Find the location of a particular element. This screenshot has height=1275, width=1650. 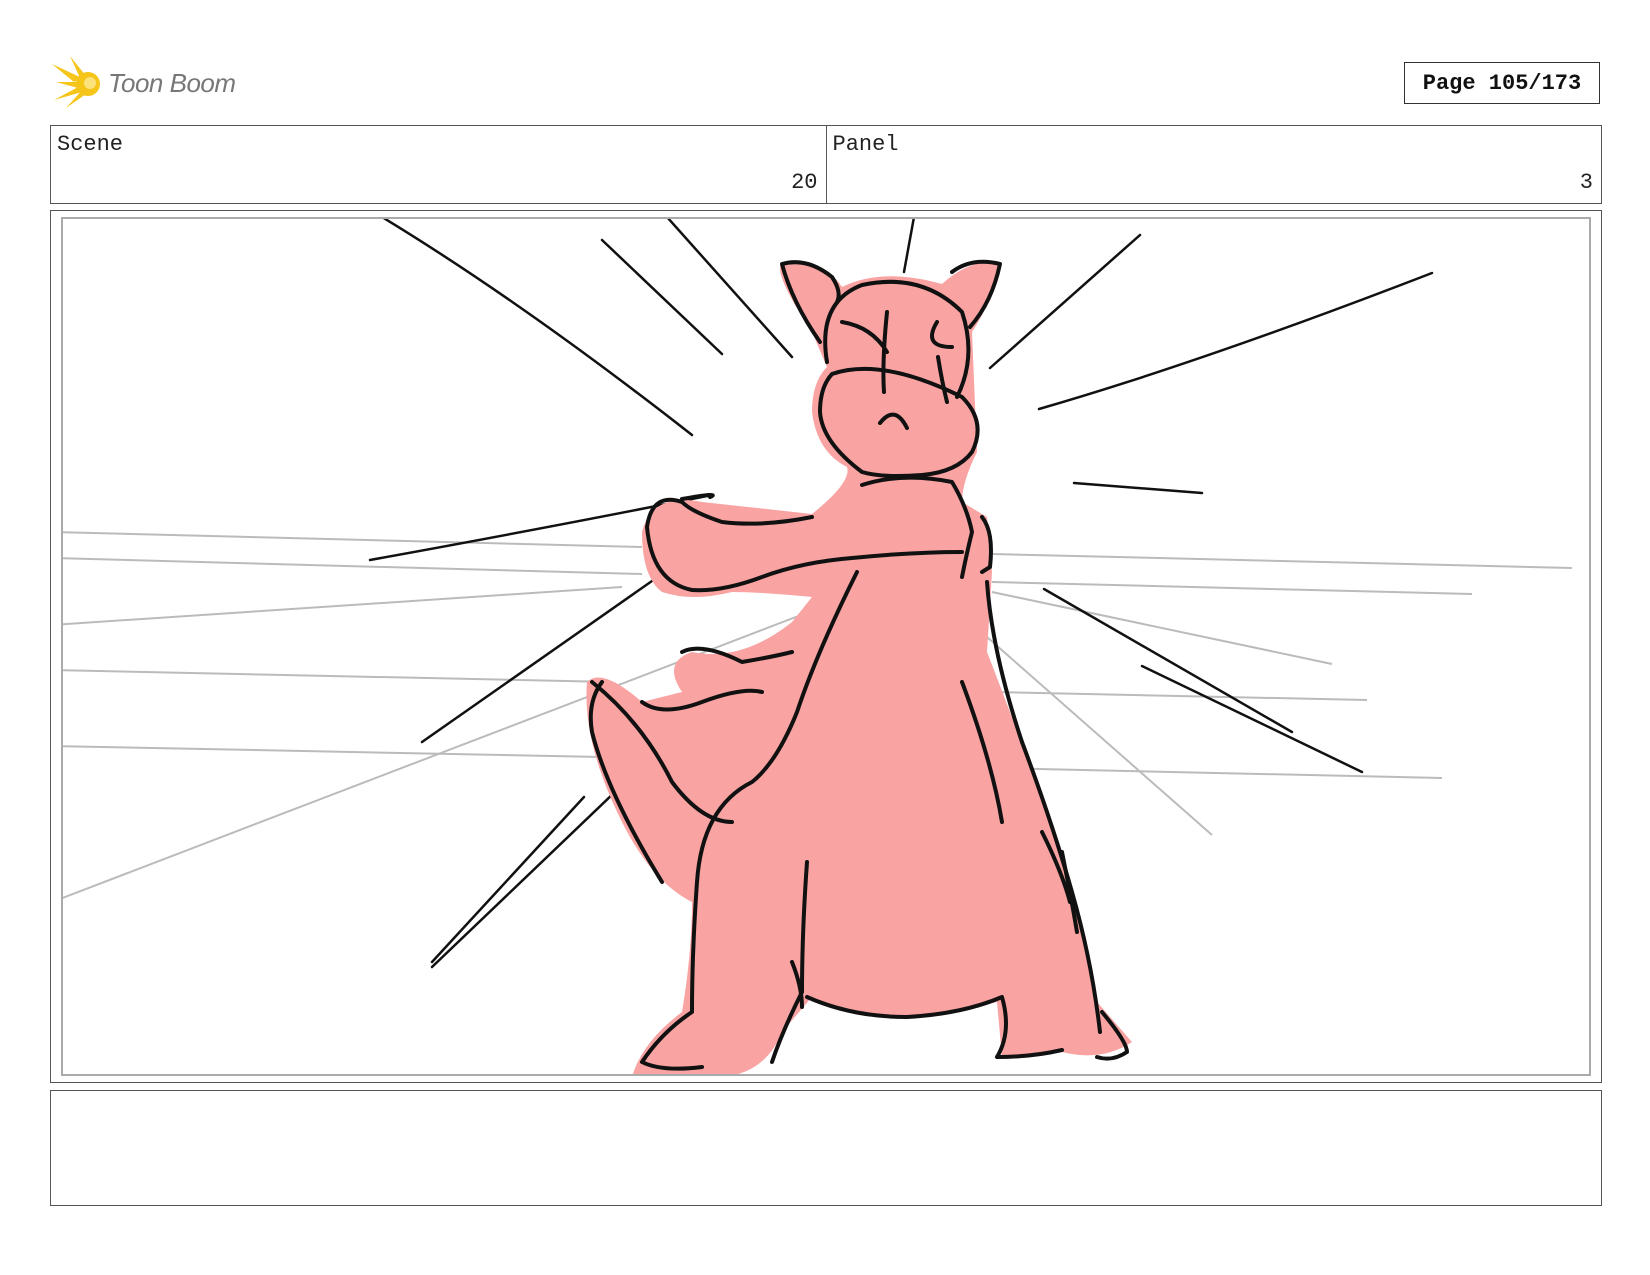

starburst-icon is located at coordinates (76, 82).